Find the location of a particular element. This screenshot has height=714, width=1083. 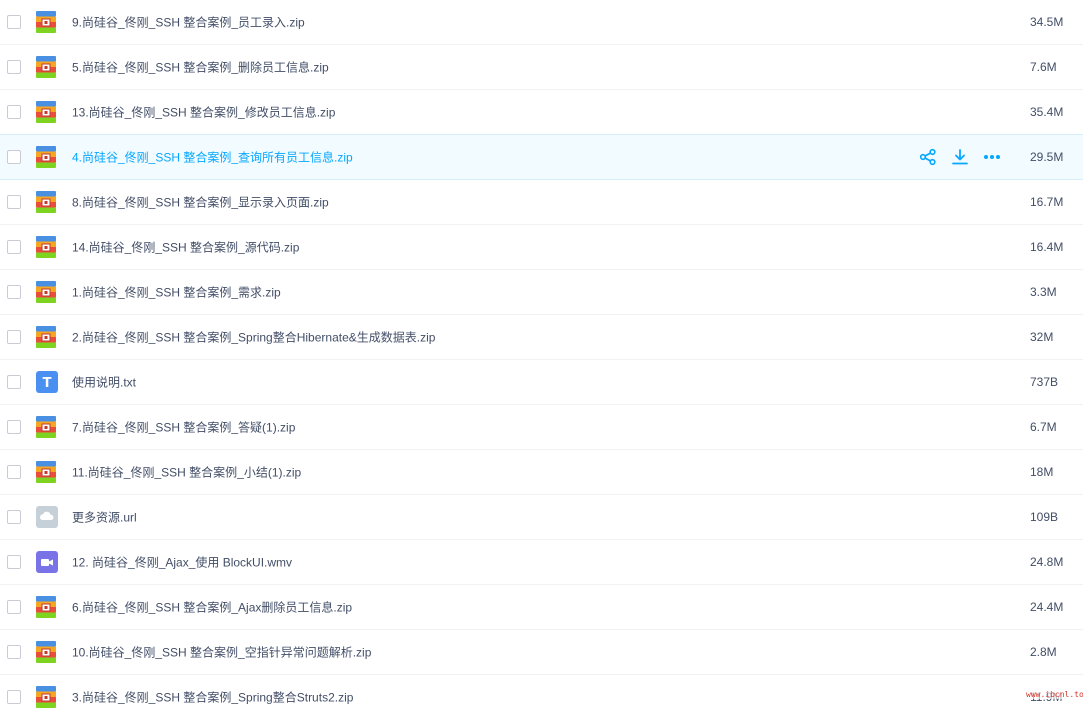

file-name: 6.尚硅谷_佟刚_SSH 整合案例_Ajax删除员工信息.zip is located at coordinates (212, 607).